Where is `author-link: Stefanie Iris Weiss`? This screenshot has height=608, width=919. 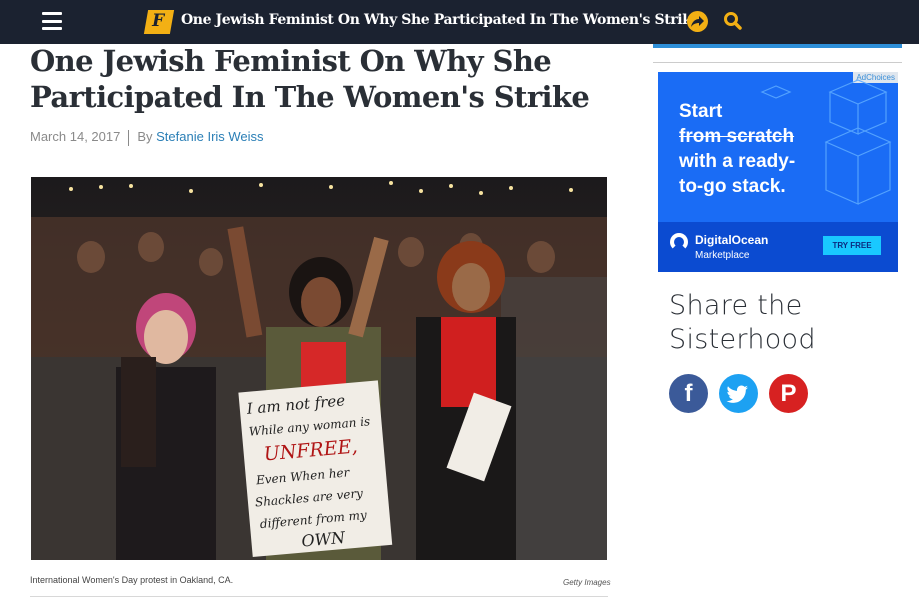 author-link: Stefanie Iris Weiss is located at coordinates (209, 136).